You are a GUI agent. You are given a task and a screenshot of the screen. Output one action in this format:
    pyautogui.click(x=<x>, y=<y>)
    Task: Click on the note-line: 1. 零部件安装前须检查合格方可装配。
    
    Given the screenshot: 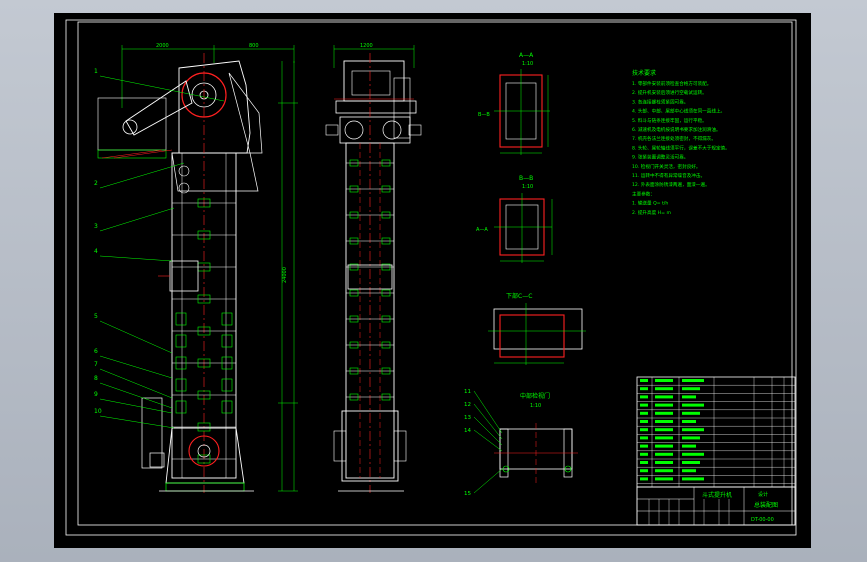 What is the action you would take?
    pyautogui.click(x=671, y=83)
    